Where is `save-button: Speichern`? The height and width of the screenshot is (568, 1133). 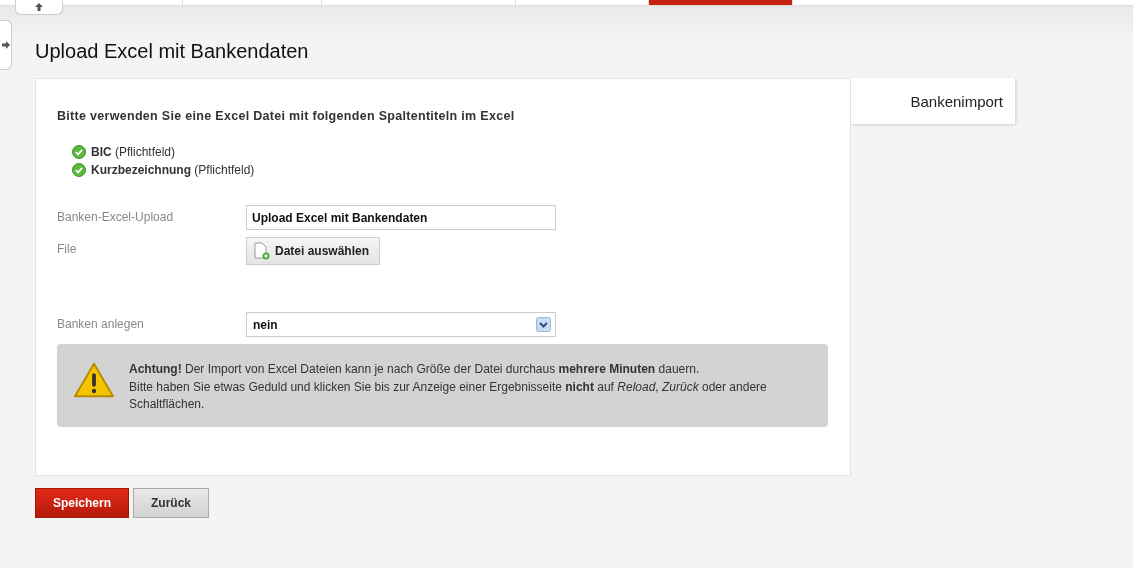 save-button: Speichern is located at coordinates (82, 503).